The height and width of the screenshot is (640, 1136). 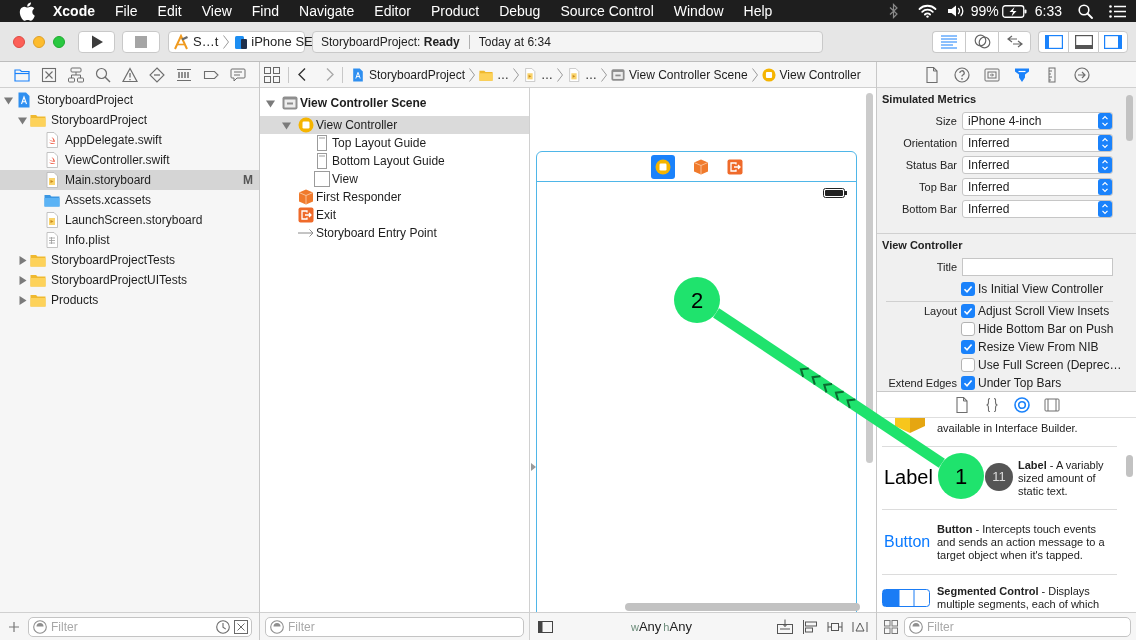 I want to click on menu-item: Find, so click(x=265, y=11).